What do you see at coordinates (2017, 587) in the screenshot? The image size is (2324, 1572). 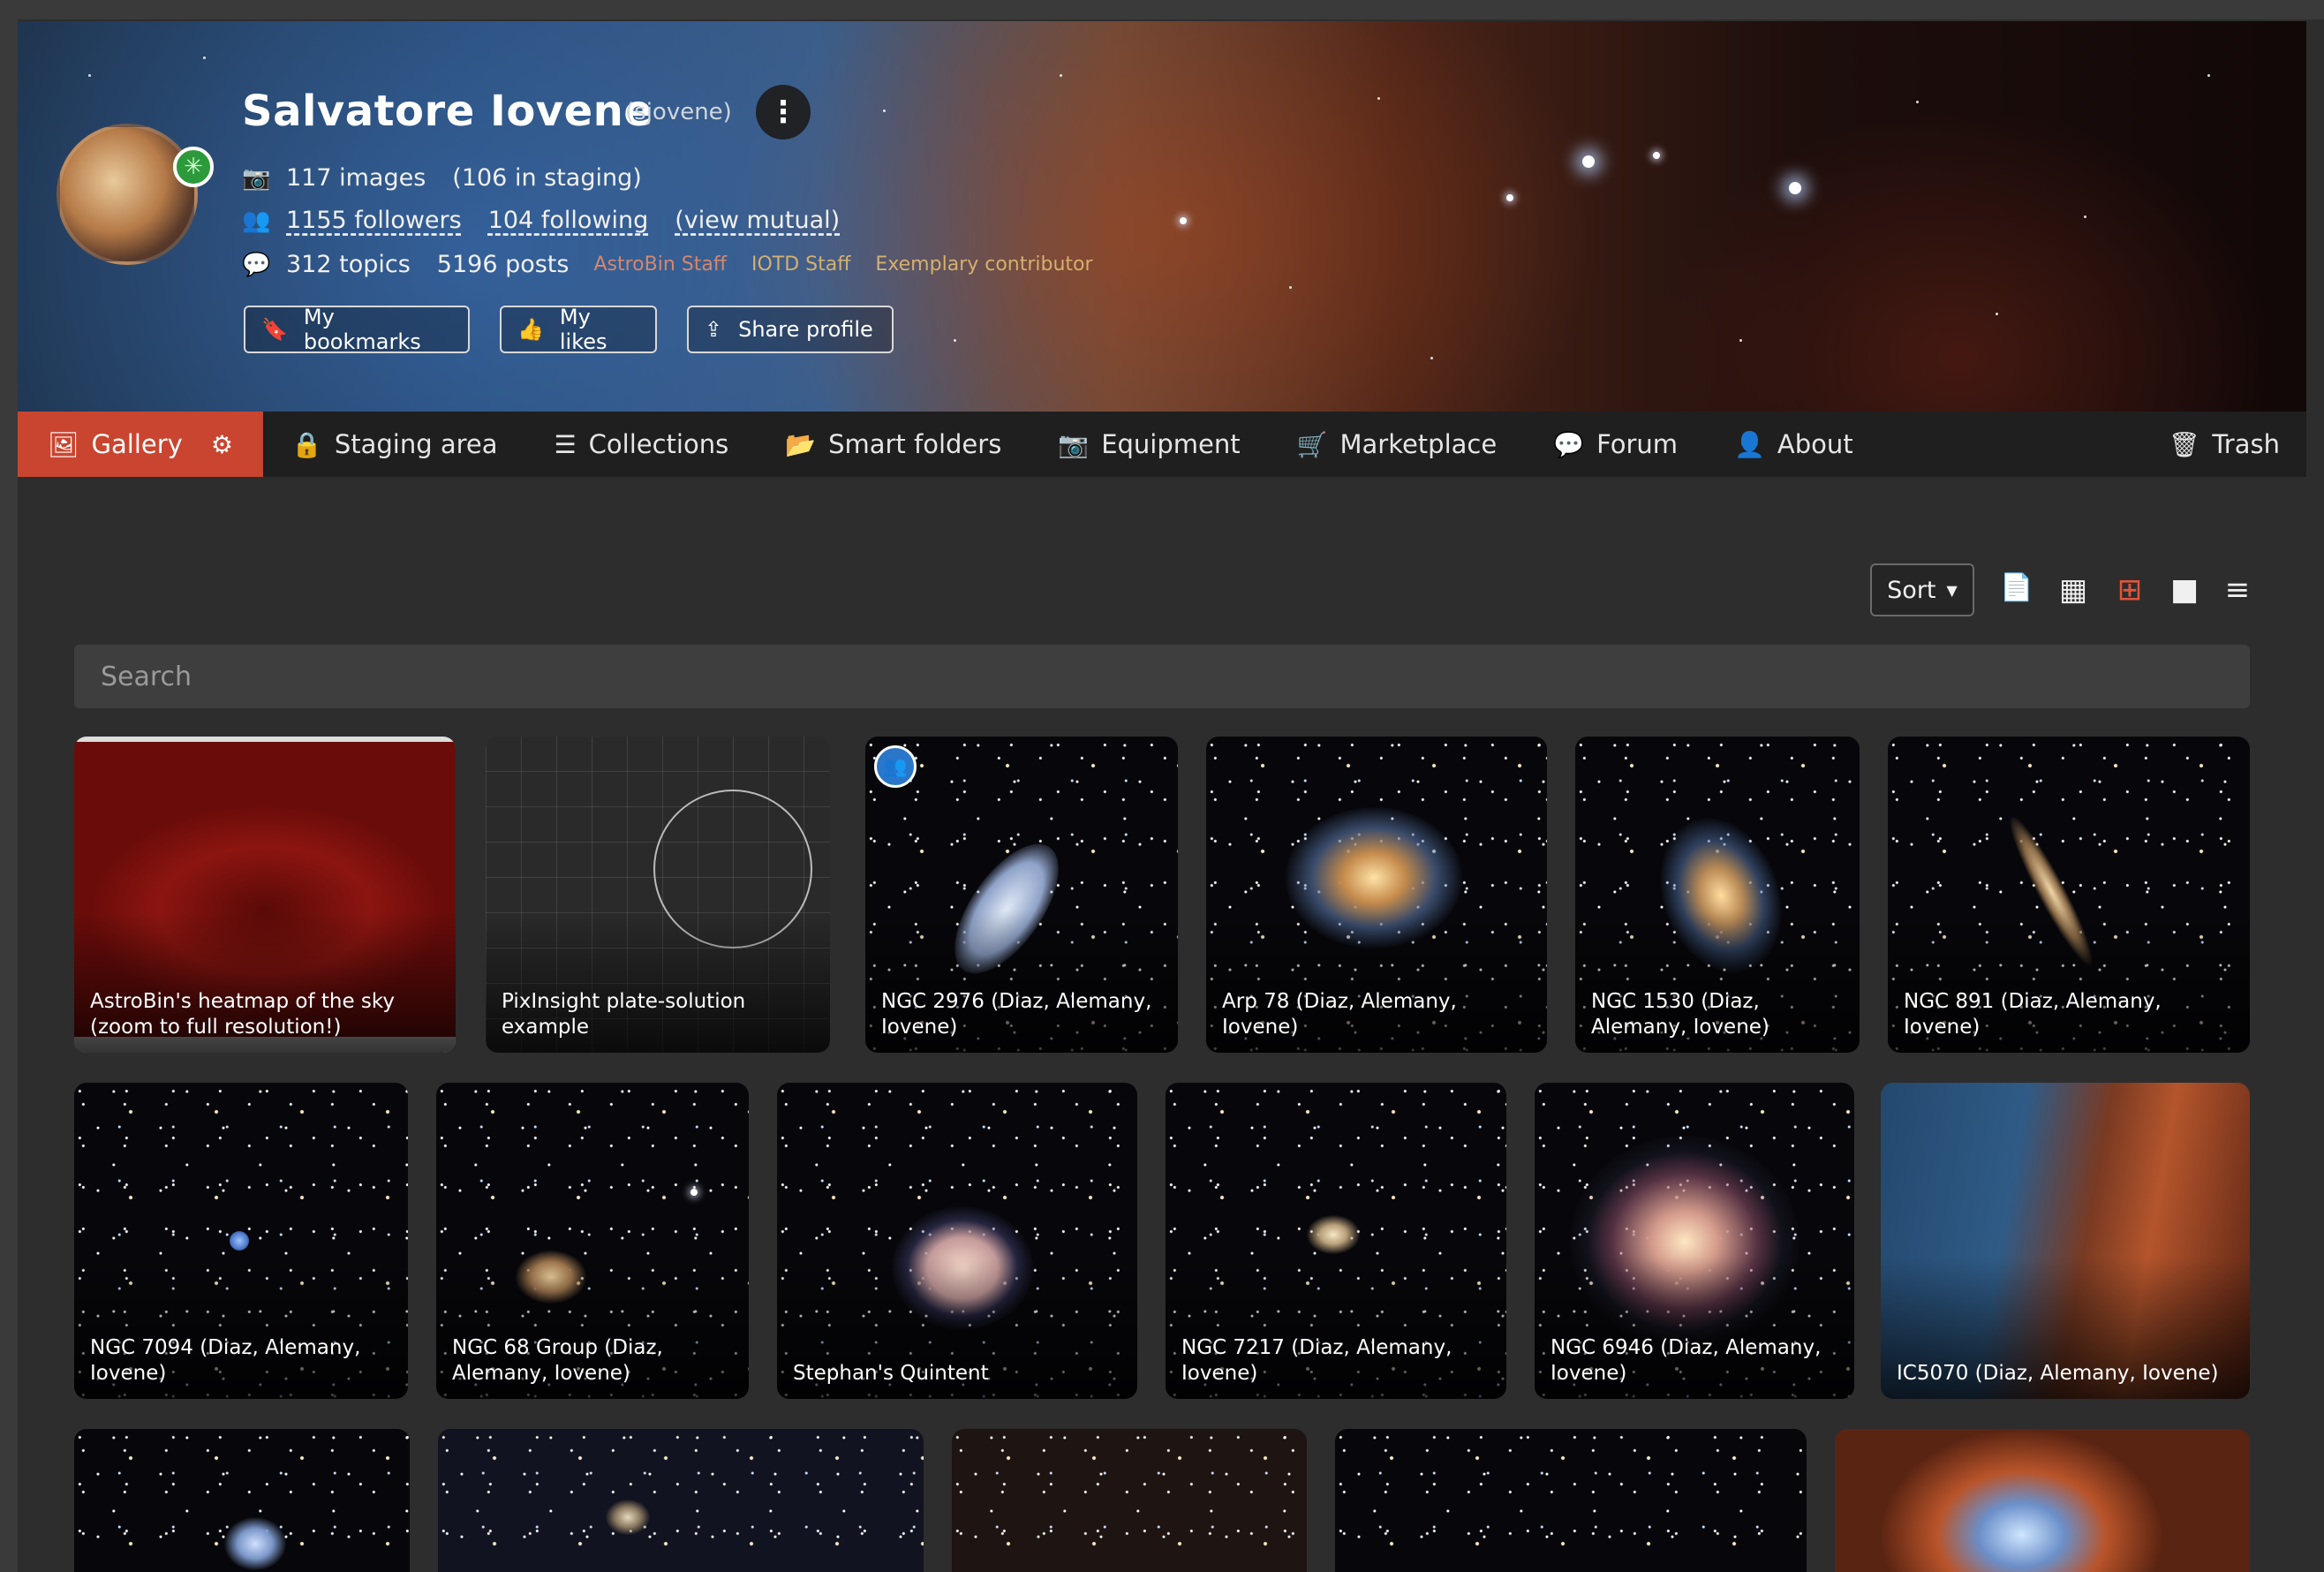 I see `csv-export-icon: 📄` at bounding box center [2017, 587].